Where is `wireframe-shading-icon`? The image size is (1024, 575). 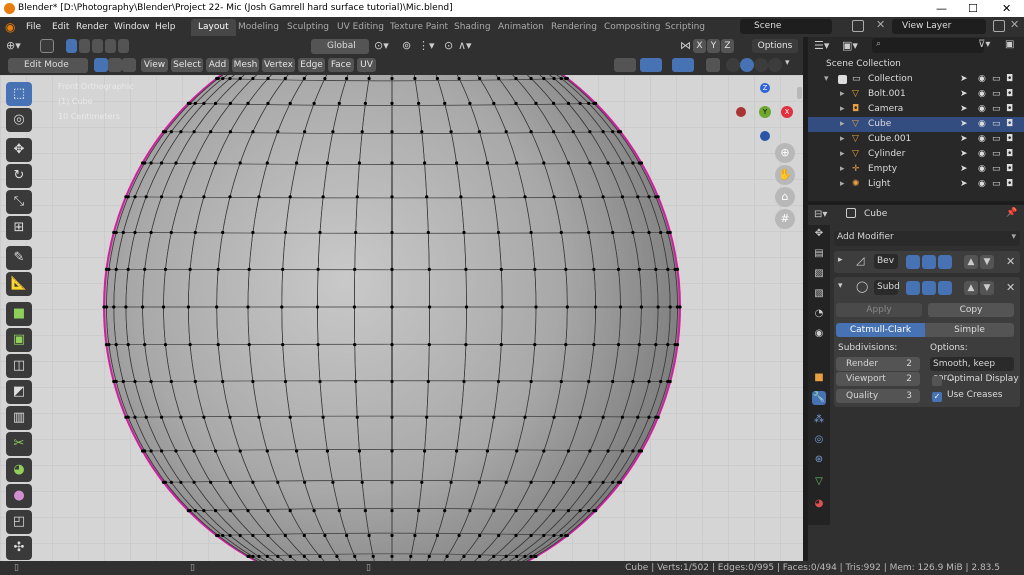 wireframe-shading-icon is located at coordinates (733, 65).